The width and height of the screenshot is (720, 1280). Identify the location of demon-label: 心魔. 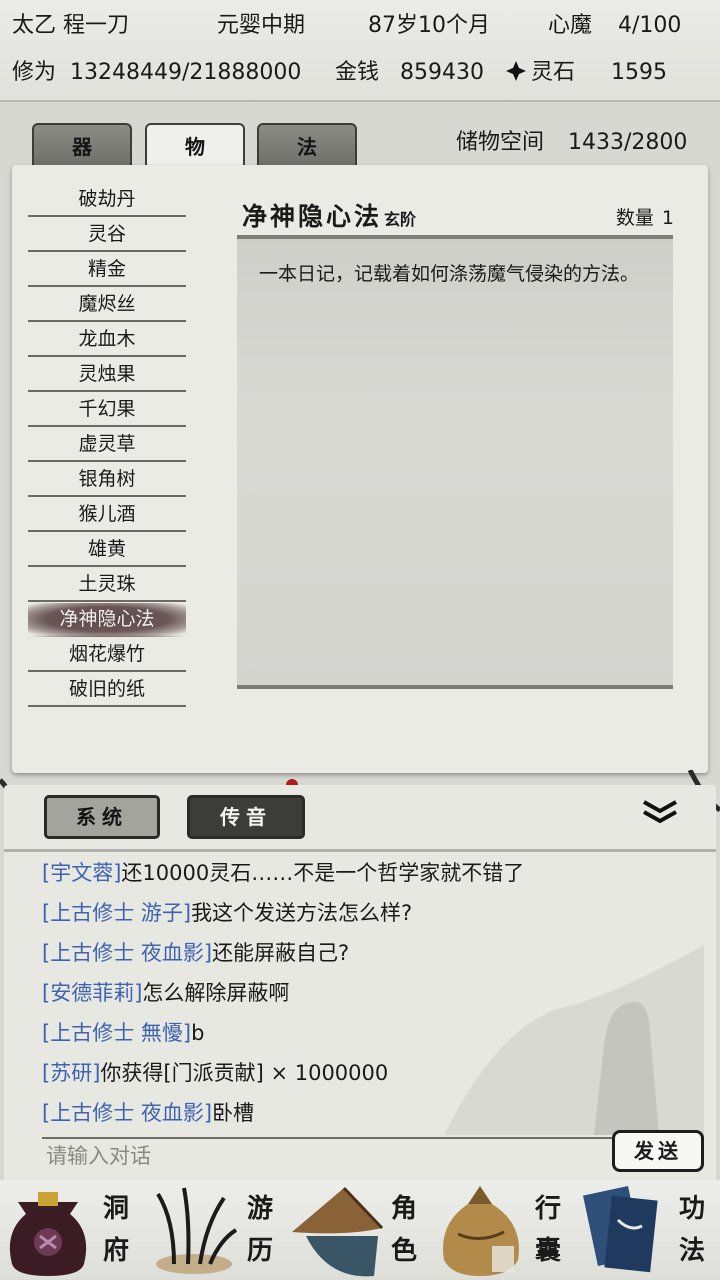
(570, 25).